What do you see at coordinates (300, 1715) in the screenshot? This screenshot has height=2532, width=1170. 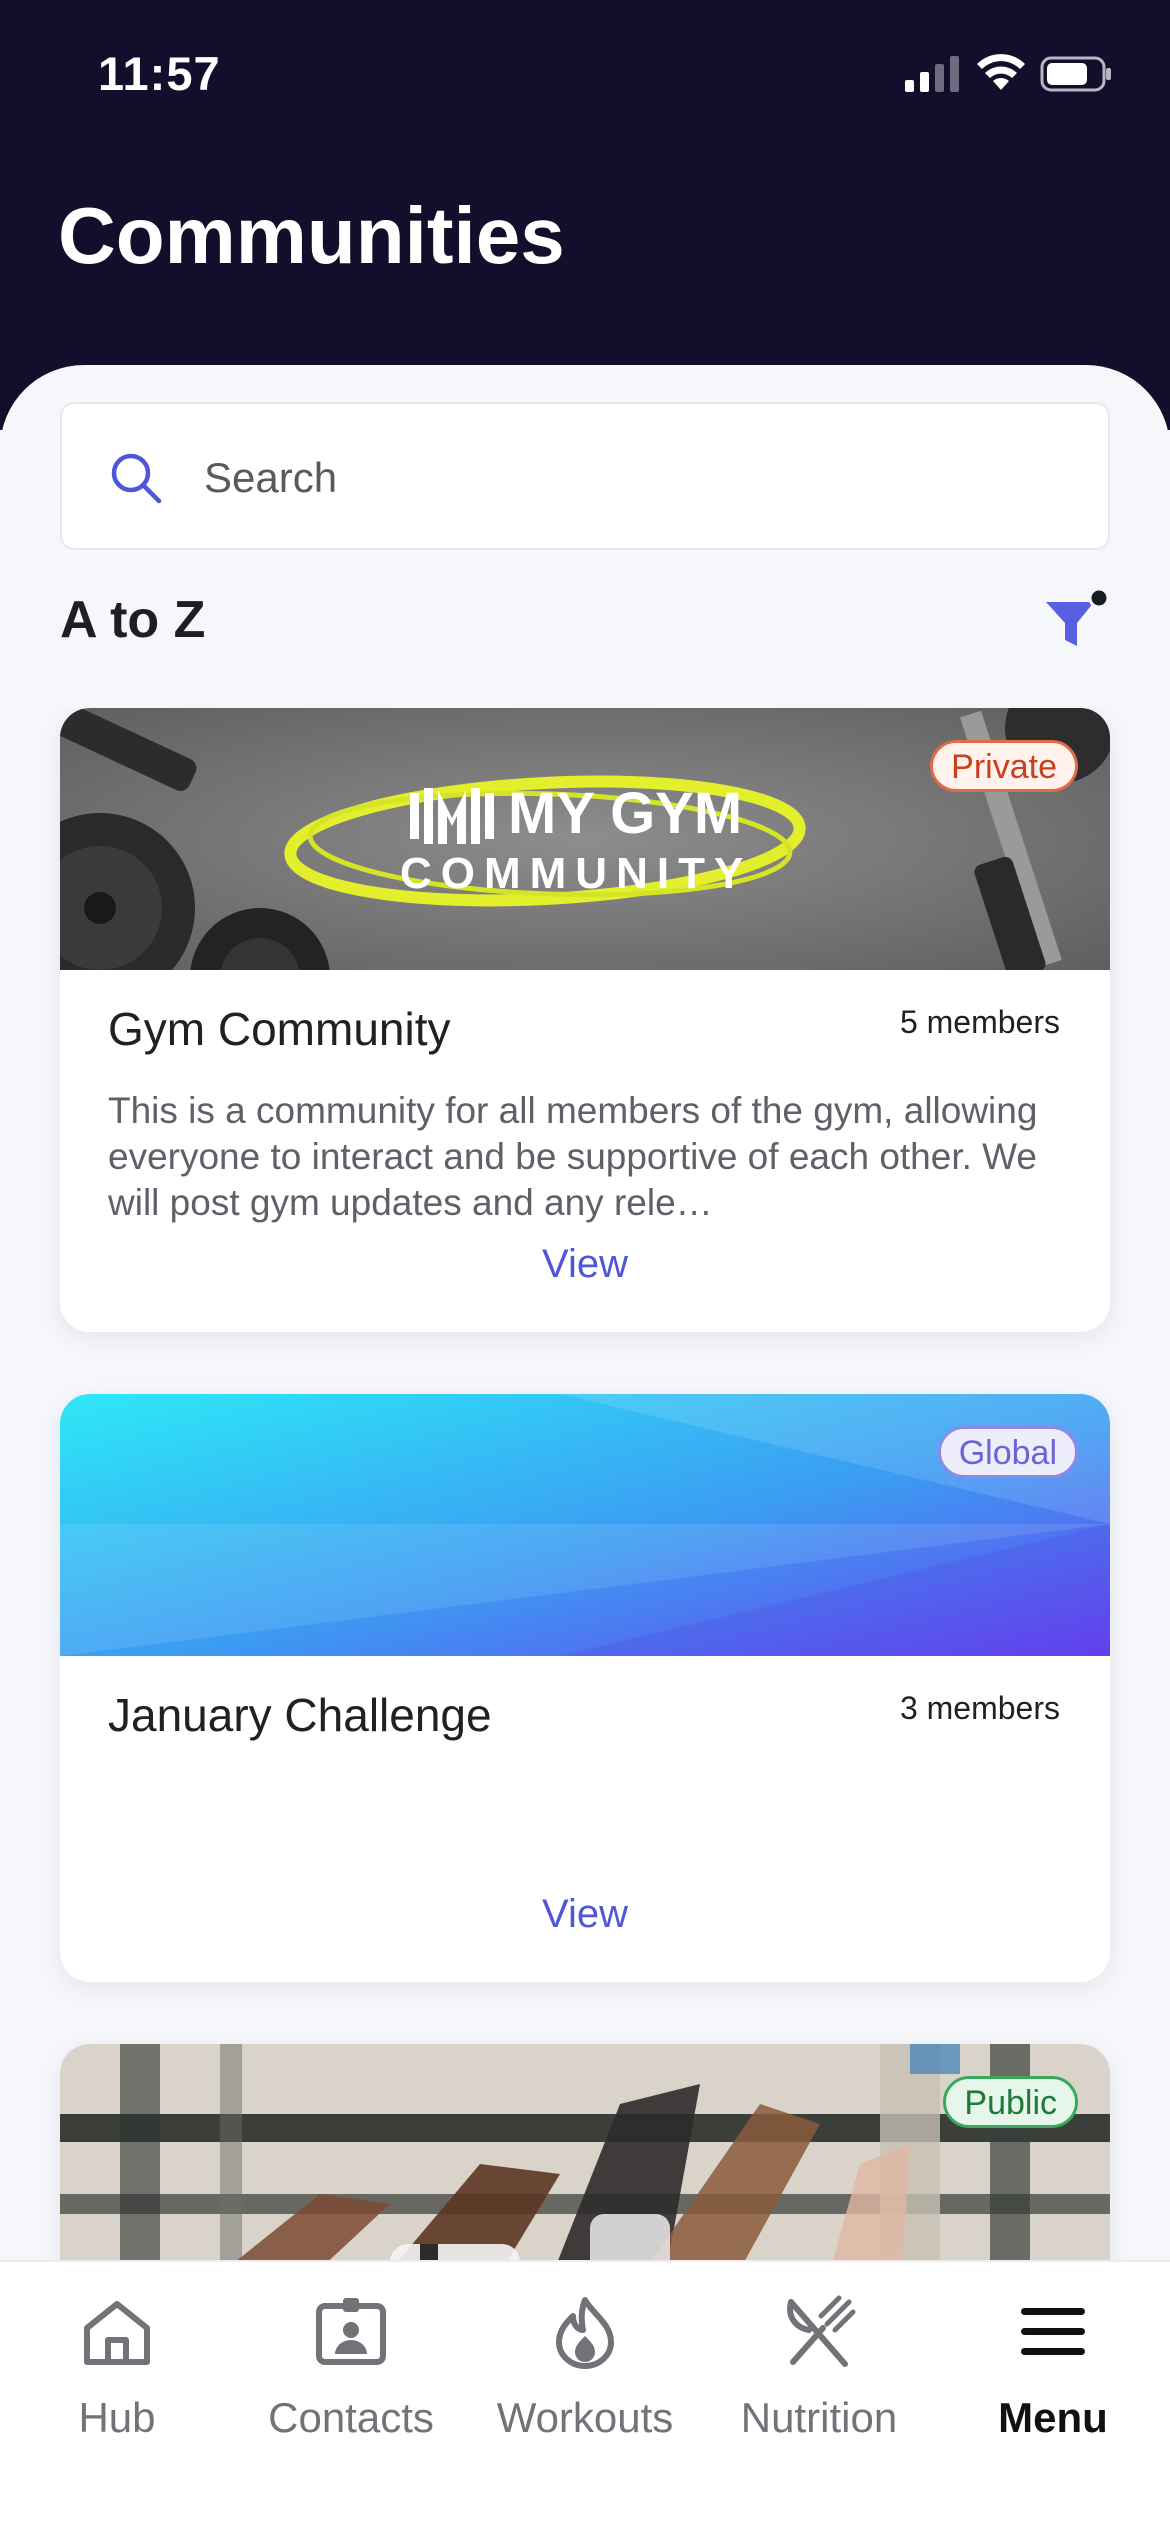 I see `community-name: January Challenge` at bounding box center [300, 1715].